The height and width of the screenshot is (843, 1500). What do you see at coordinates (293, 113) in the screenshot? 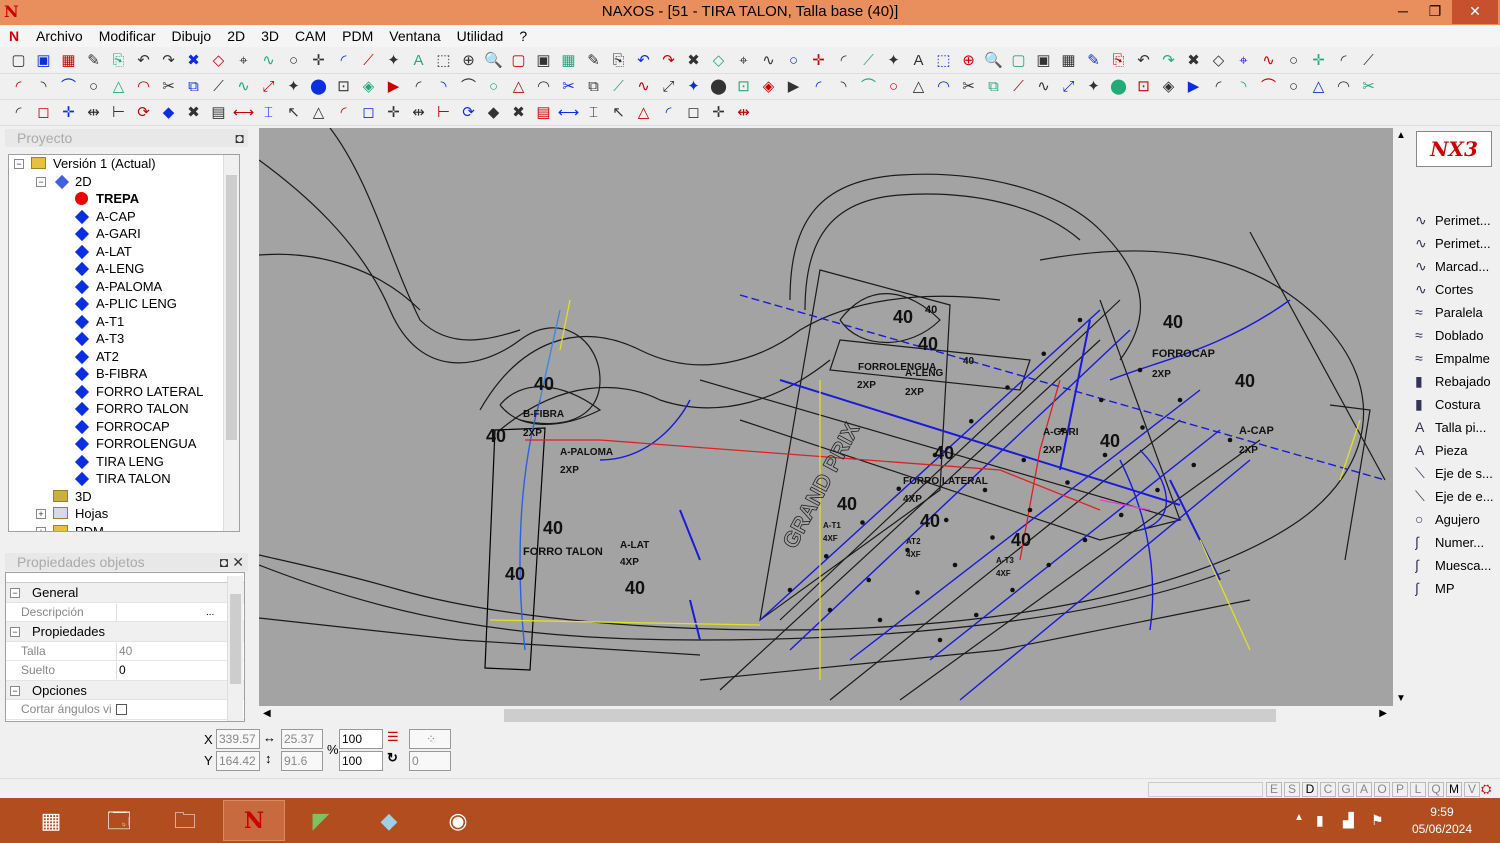
I see `toolbar-tool-icon: ↖` at bounding box center [293, 113].